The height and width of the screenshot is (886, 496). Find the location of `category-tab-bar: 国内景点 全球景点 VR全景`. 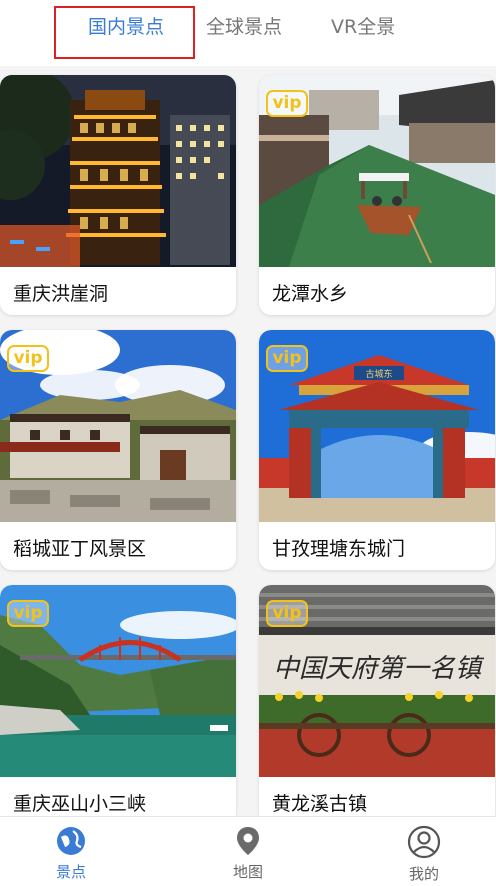

category-tab-bar: 国内景点 全球景点 VR全景 is located at coordinates (248, 33).